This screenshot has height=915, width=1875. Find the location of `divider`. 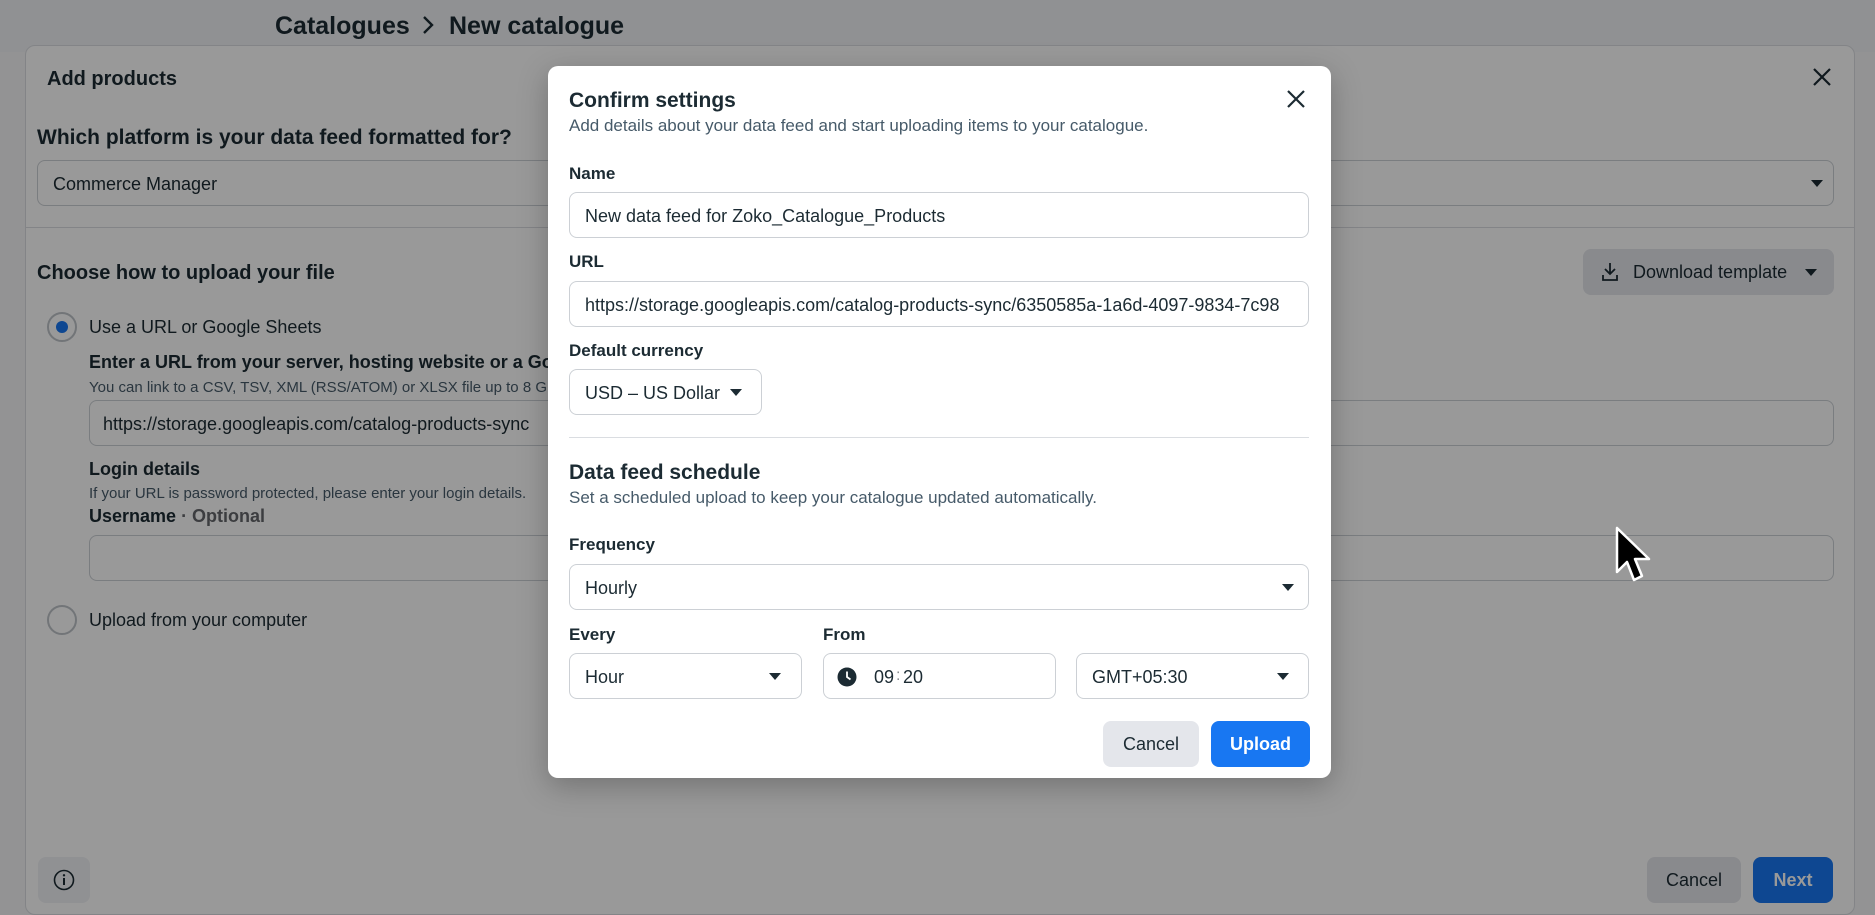

divider is located at coordinates (939, 437).